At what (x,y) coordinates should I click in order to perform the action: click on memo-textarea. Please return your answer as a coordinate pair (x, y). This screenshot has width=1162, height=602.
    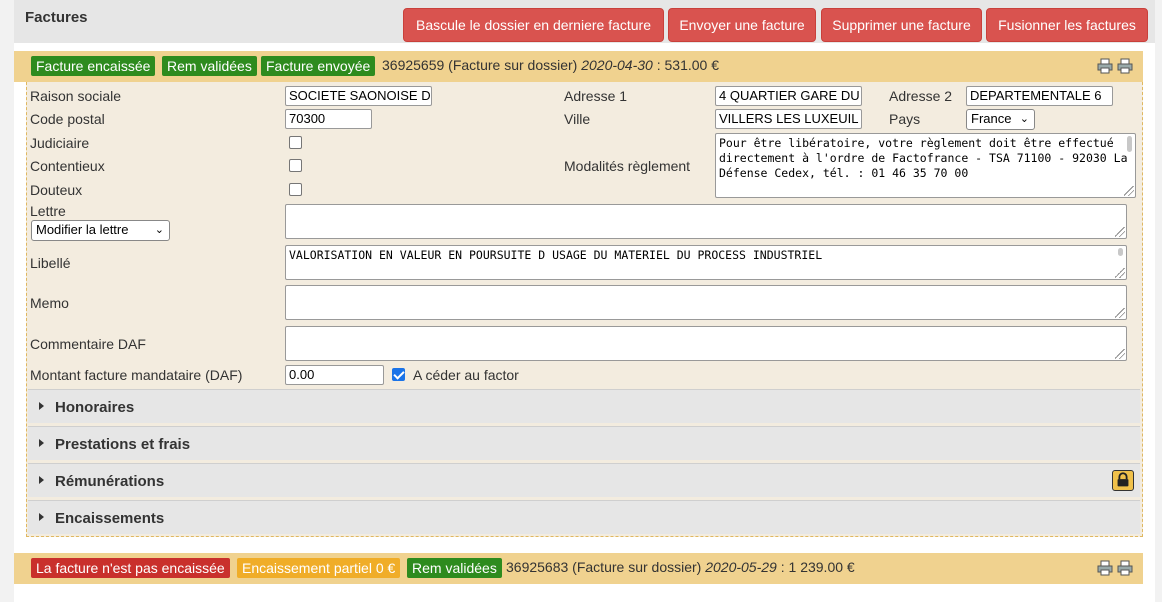
    Looking at the image, I should click on (706, 302).